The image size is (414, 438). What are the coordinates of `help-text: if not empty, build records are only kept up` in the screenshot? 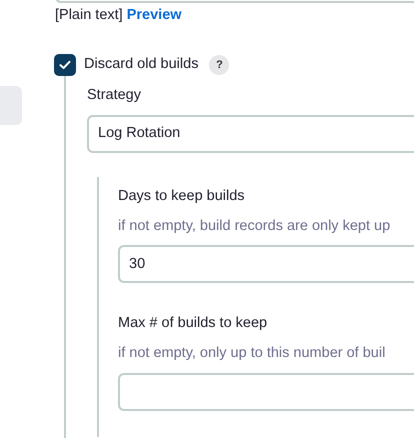 It's located at (255, 226).